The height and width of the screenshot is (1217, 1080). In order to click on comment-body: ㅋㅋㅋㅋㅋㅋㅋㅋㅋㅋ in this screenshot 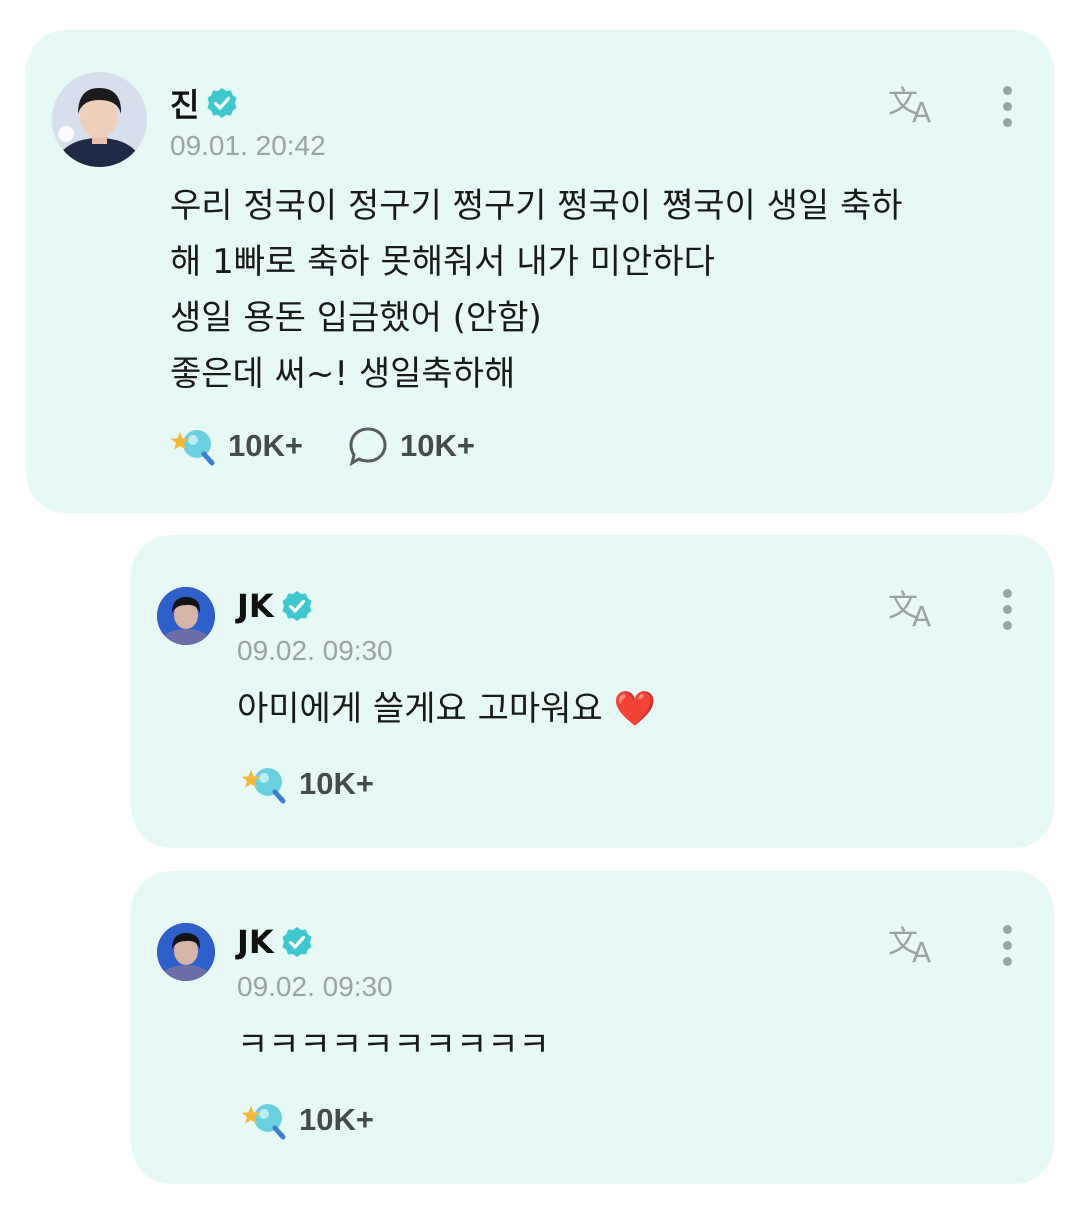, I will do `click(393, 1045)`.